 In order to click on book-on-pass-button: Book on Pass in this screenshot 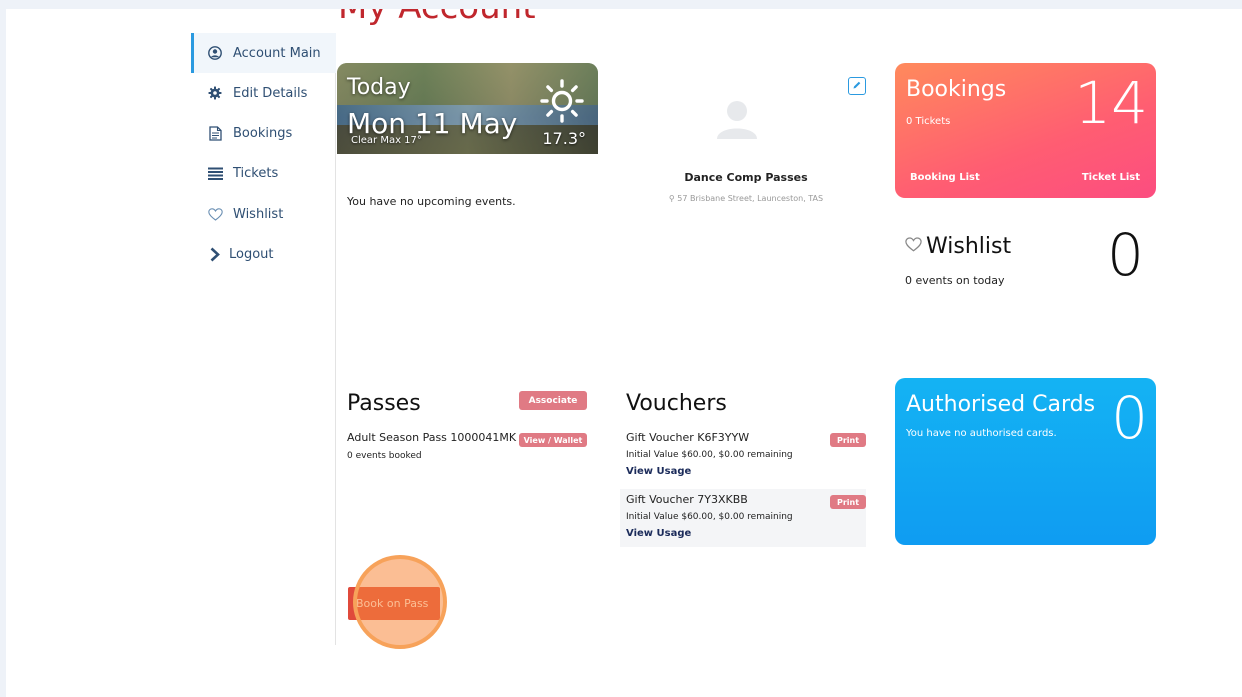, I will do `click(394, 603)`.